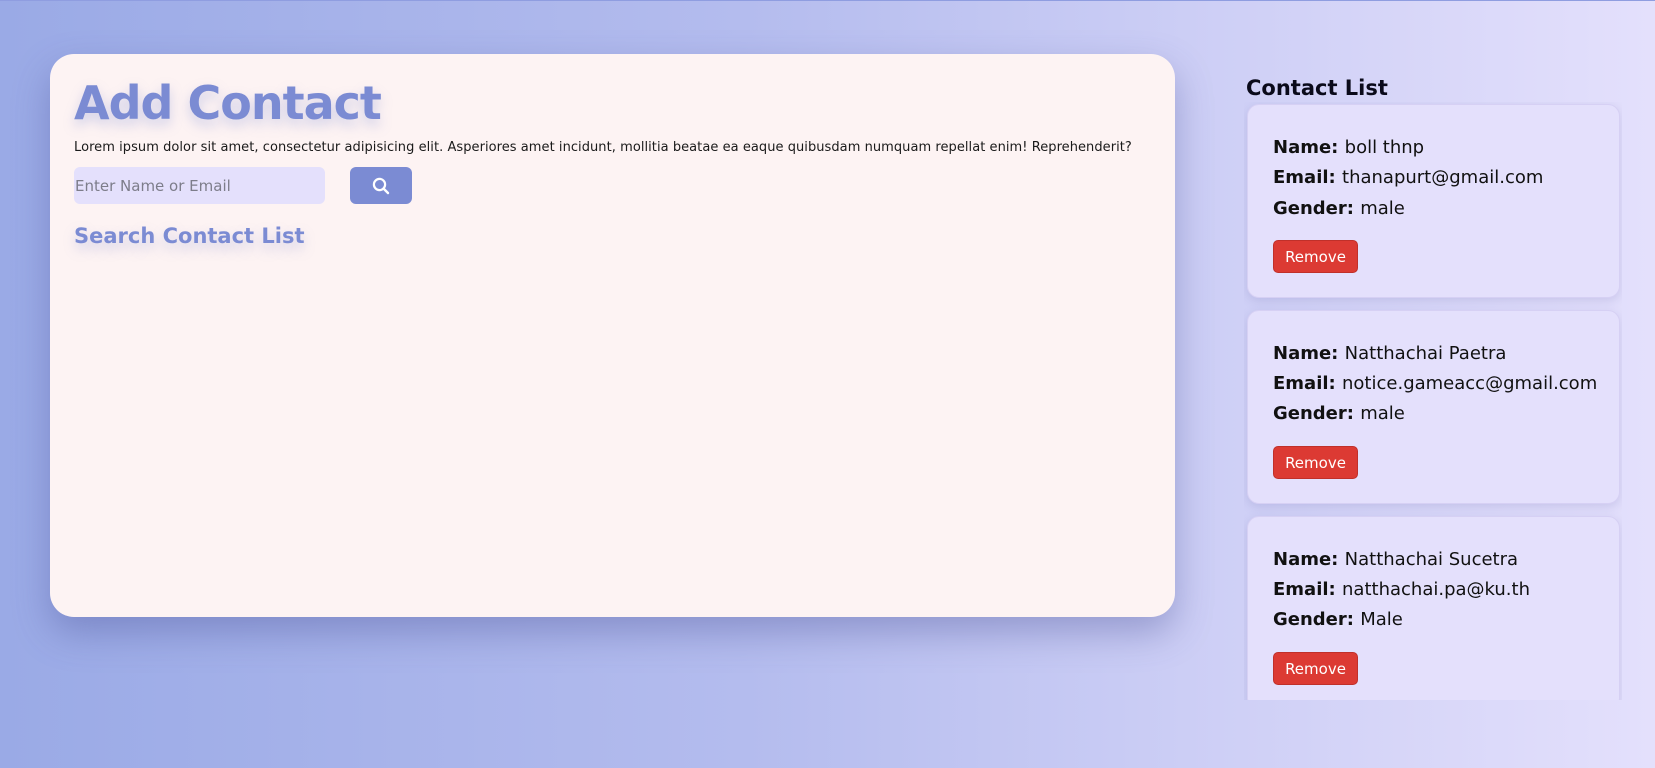 The width and height of the screenshot is (1655, 768). I want to click on contact-gender-row: Gender: Male, so click(1338, 619).